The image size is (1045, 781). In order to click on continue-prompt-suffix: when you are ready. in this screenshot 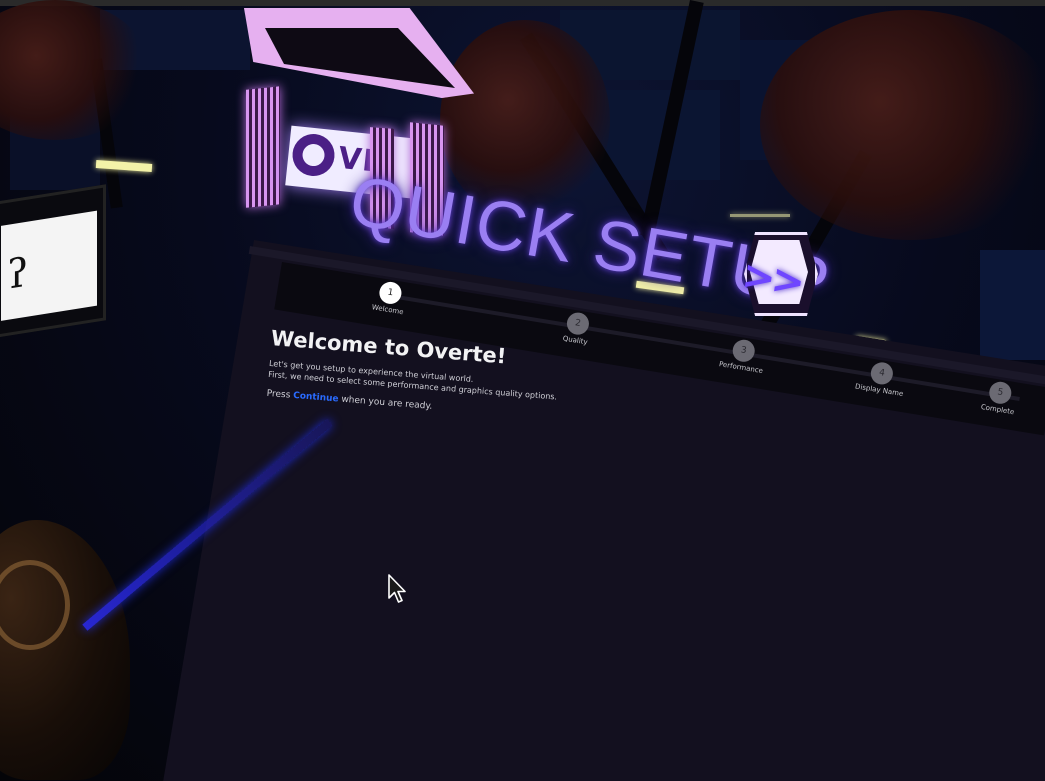, I will do `click(385, 403)`.